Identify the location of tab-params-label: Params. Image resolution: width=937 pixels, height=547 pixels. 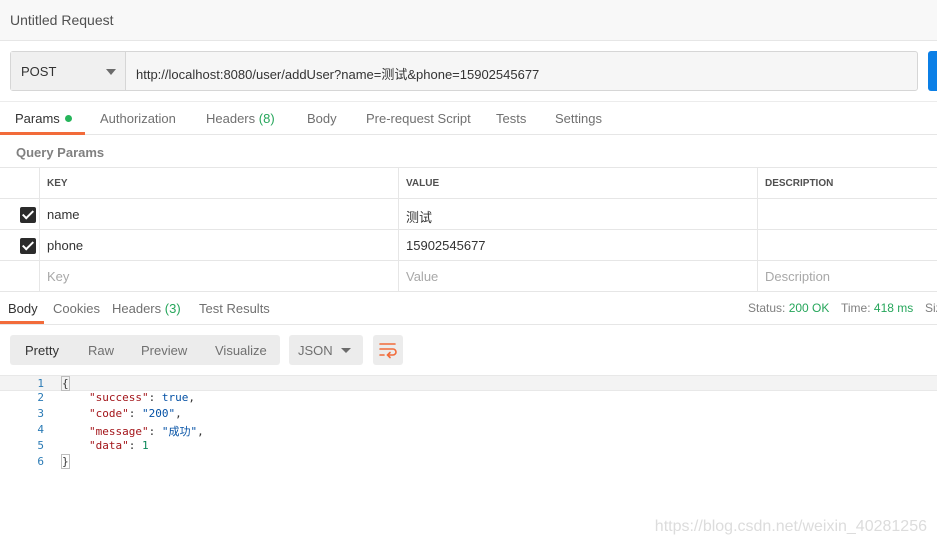
(37, 118).